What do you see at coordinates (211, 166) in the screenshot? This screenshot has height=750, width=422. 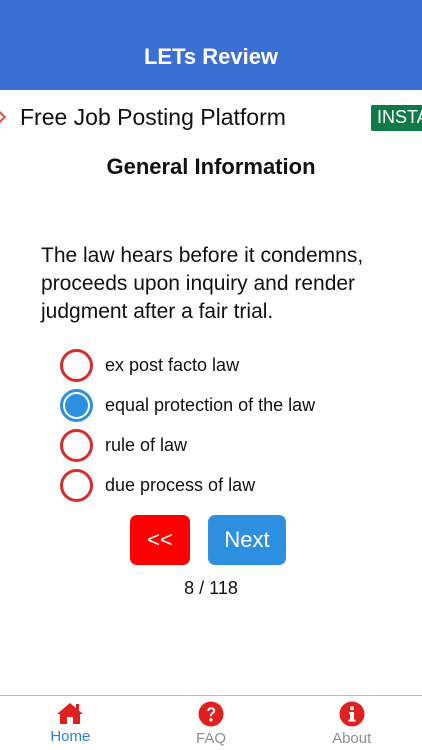 I see `section-title: General Information` at bounding box center [211, 166].